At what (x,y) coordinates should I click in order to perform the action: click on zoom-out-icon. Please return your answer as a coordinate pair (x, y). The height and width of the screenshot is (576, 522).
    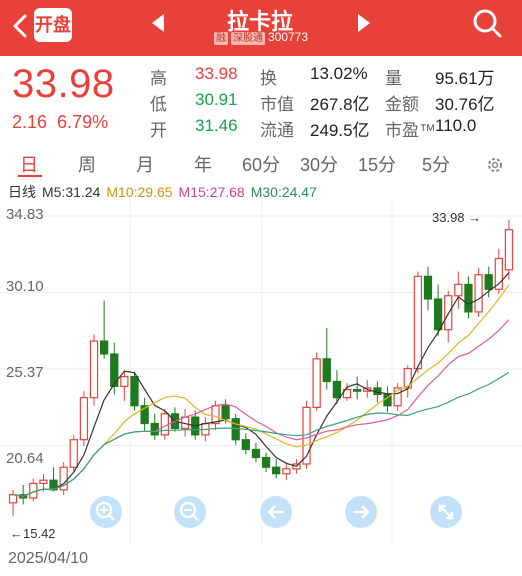
    Looking at the image, I should click on (189, 511).